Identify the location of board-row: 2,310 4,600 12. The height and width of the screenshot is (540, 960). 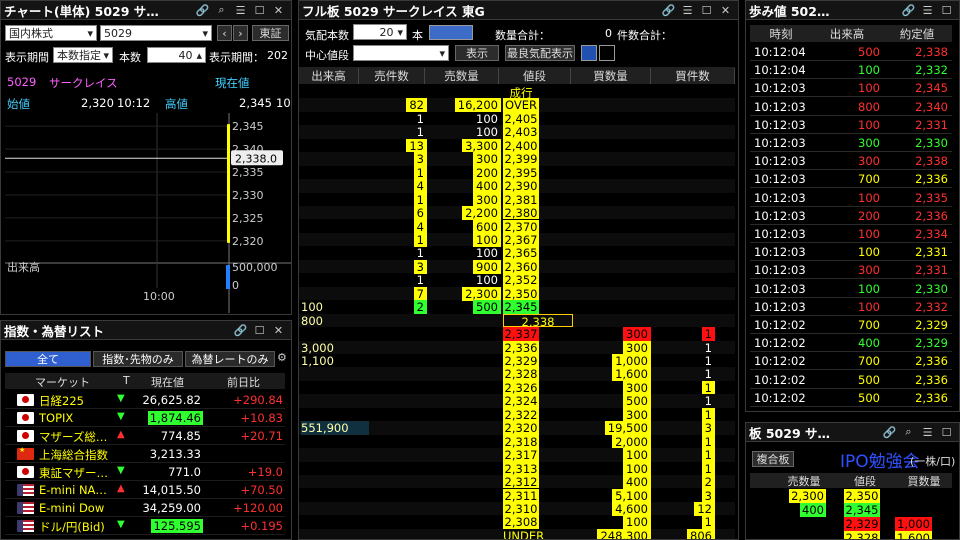
(517, 508).